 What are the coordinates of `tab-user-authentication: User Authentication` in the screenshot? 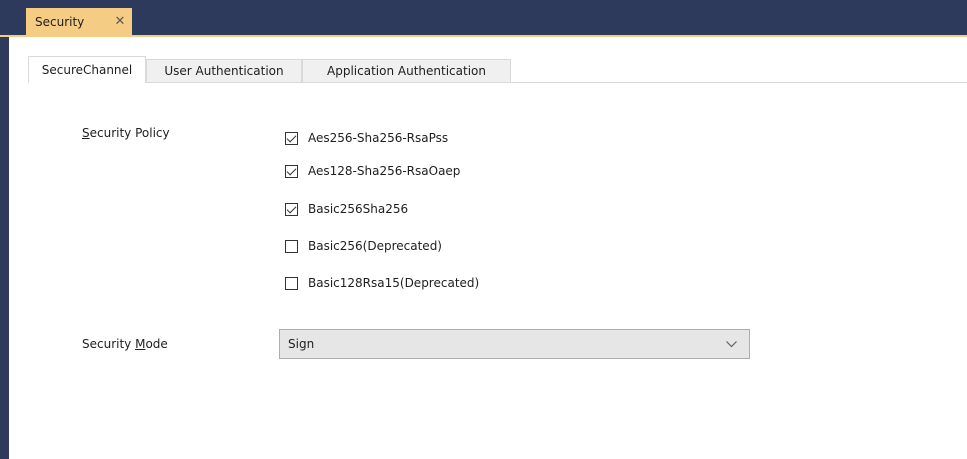 It's located at (224, 70).